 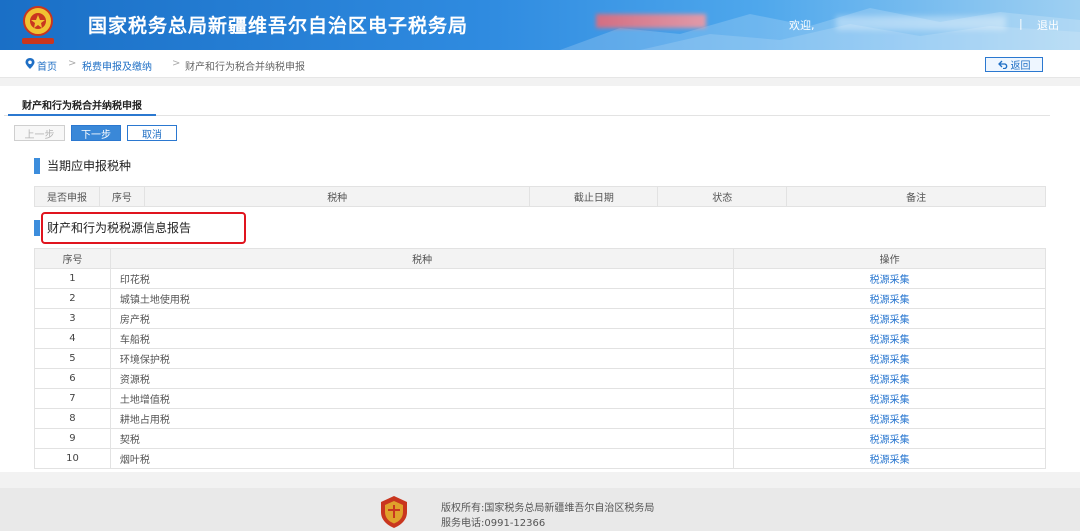 I want to click on breadcrumb-current: 财产和行为税合并纳税申报, so click(x=245, y=67).